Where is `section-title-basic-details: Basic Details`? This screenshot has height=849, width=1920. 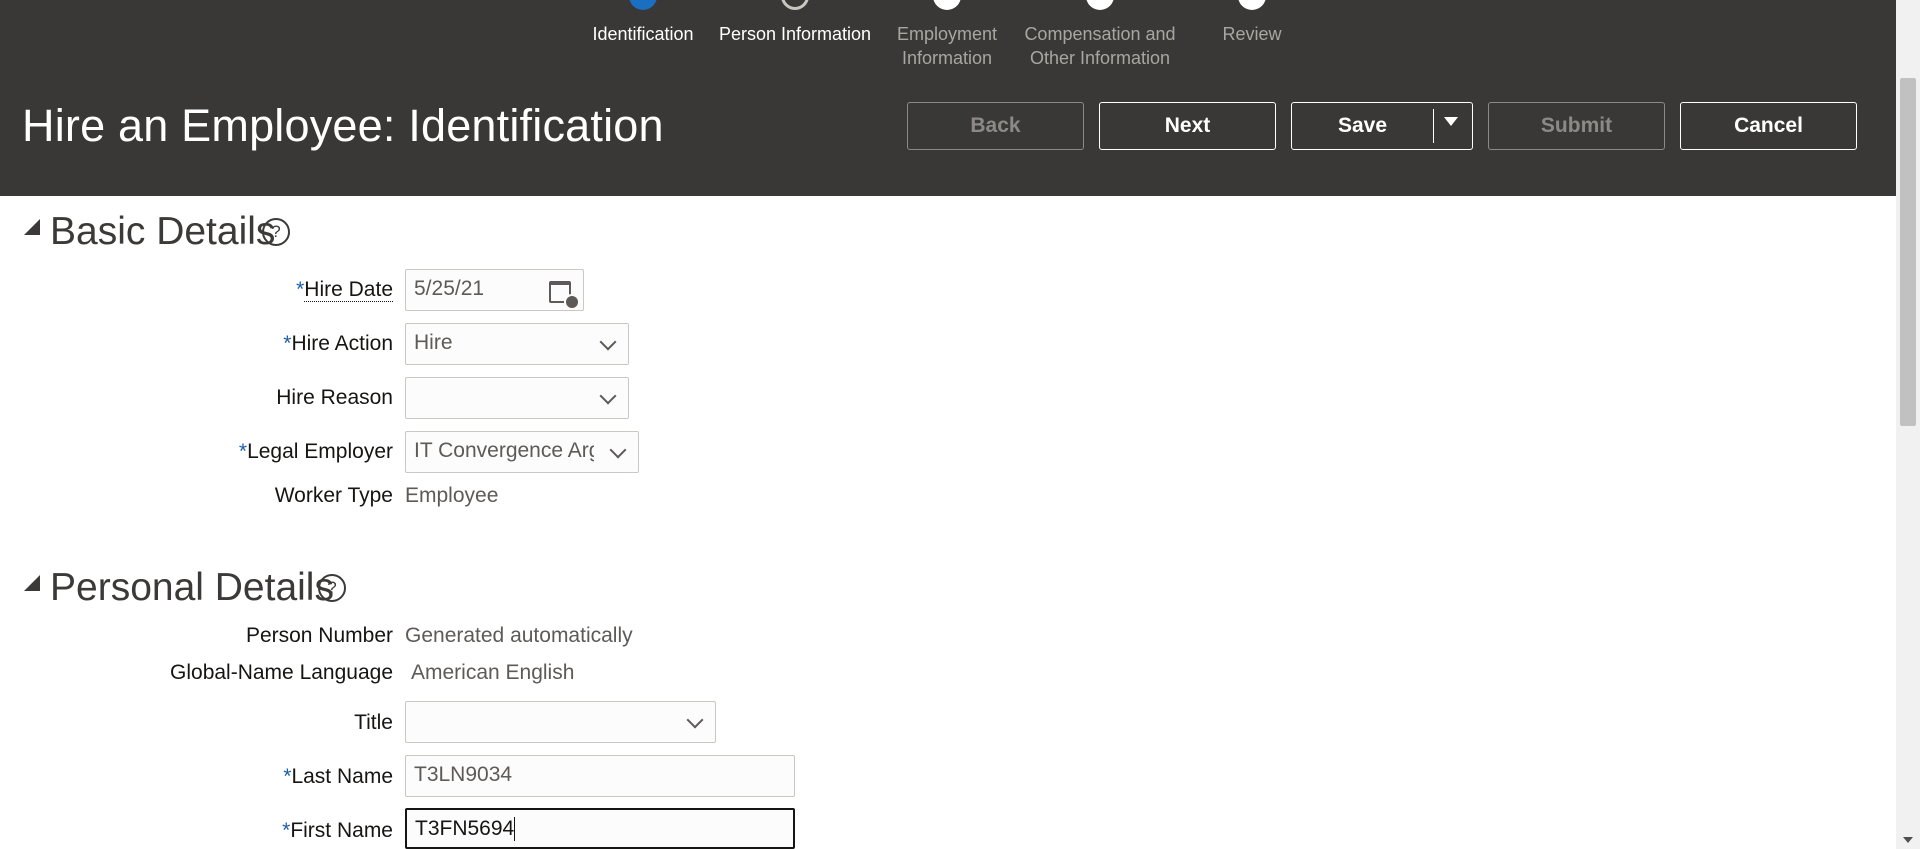
section-title-basic-details: Basic Details is located at coordinates (163, 231).